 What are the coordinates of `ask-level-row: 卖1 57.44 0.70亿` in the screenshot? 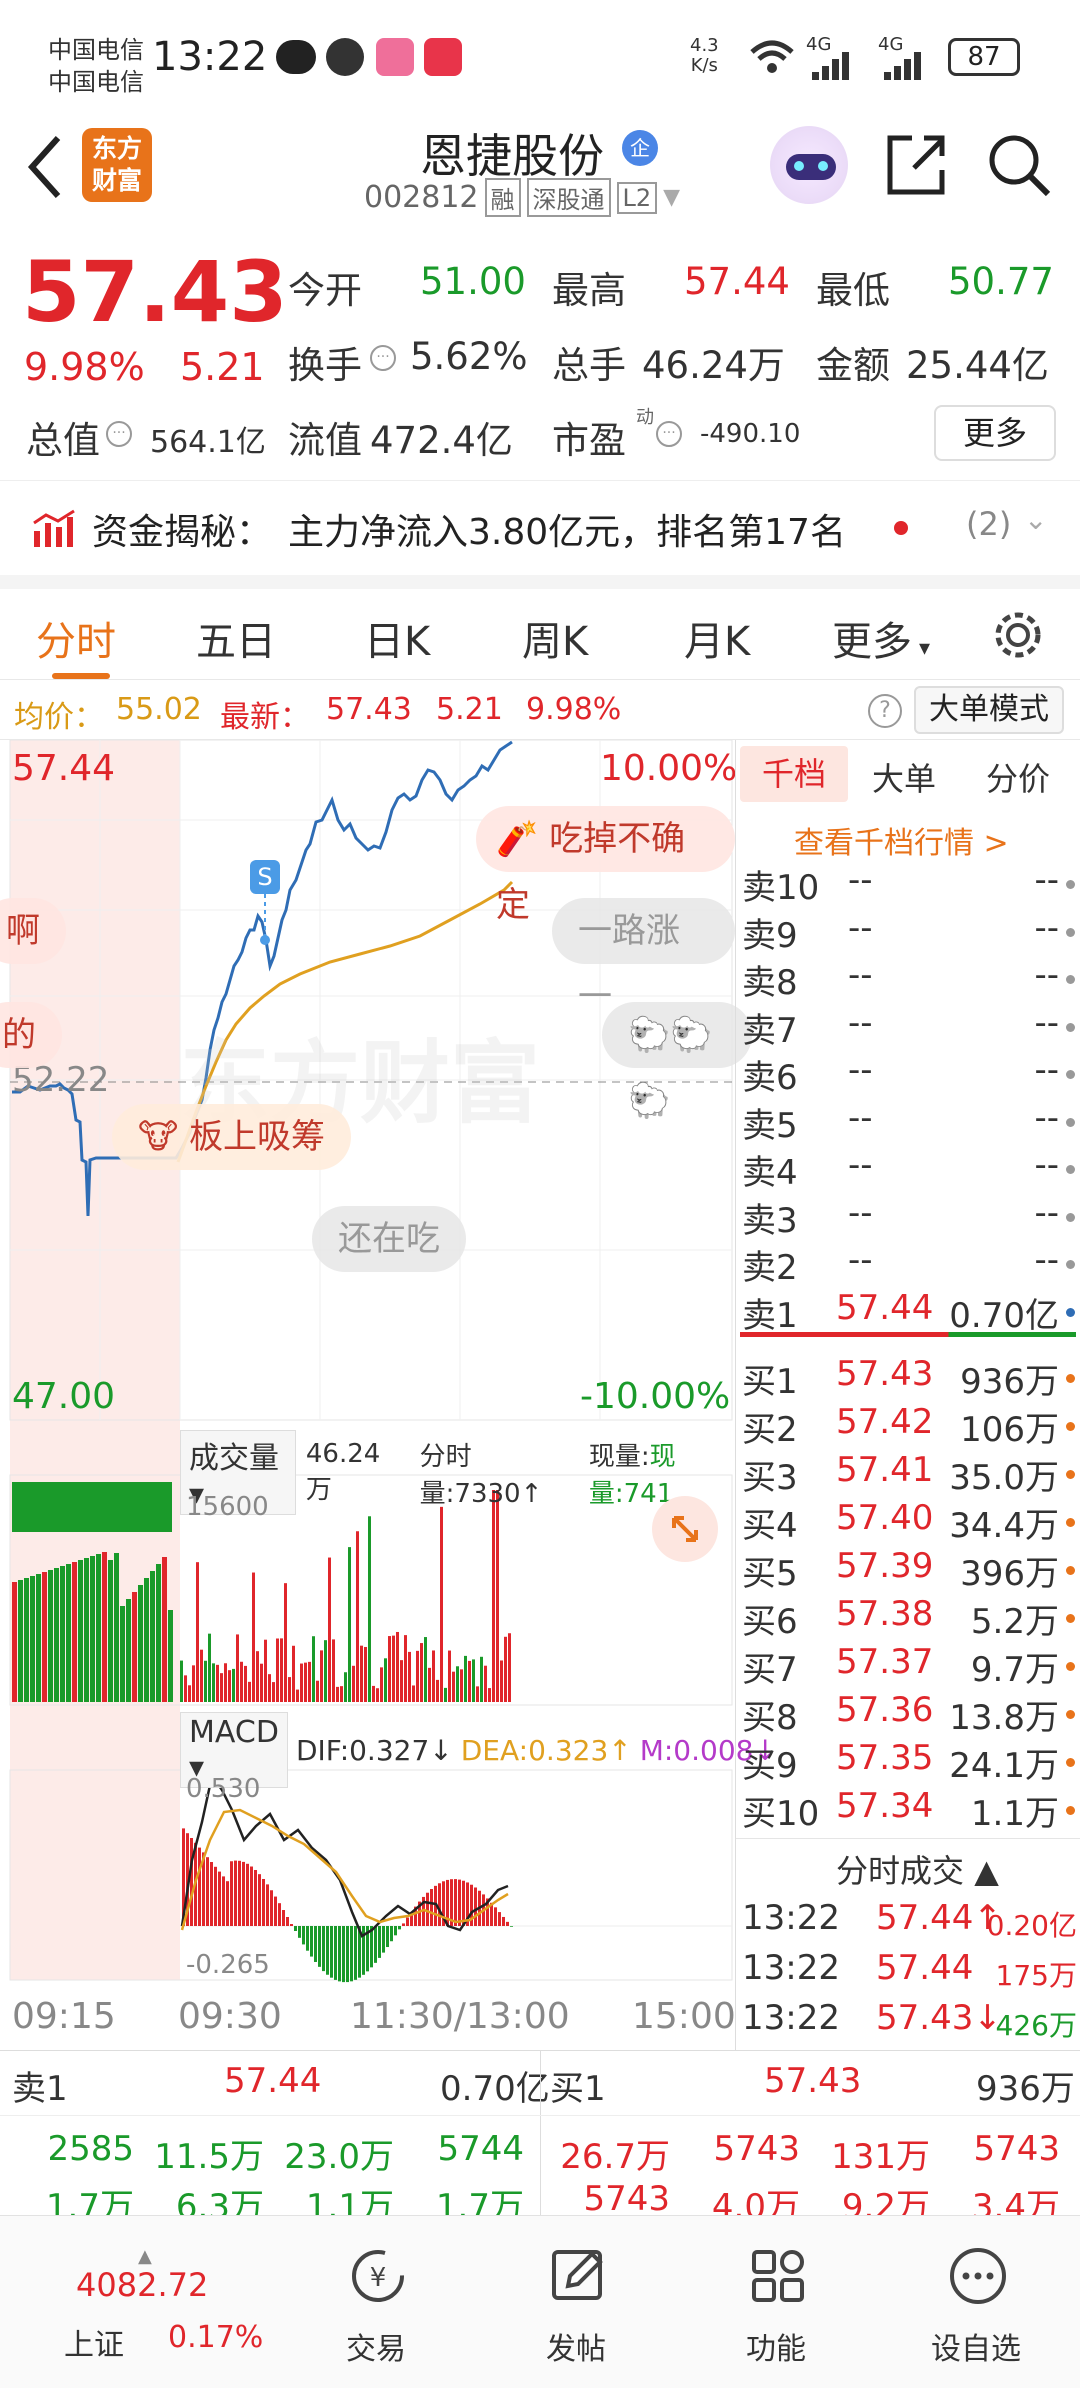 It's located at (908, 1312).